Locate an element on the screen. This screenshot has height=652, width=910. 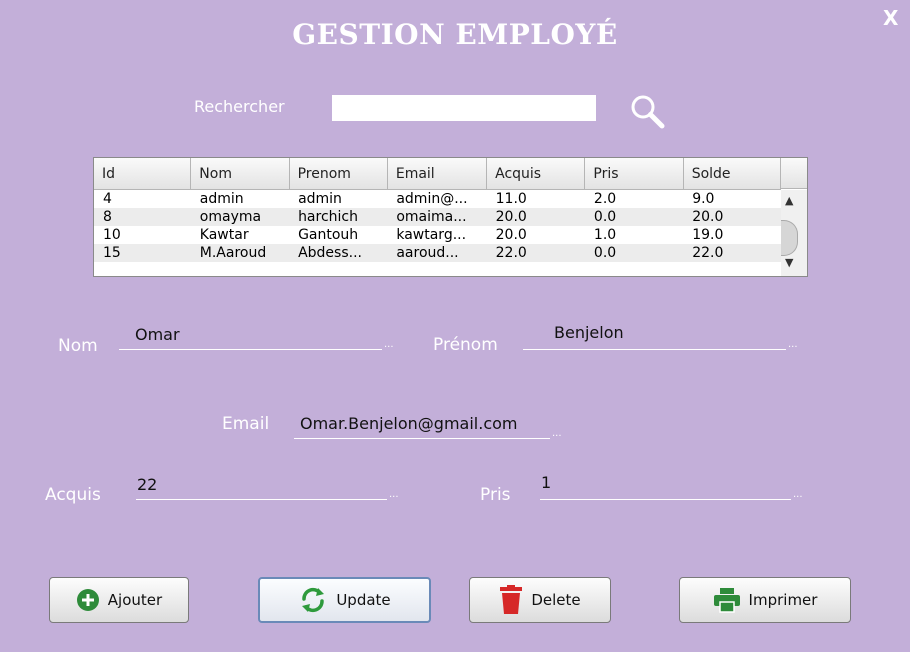
nom-value: Omar is located at coordinates (157, 334).